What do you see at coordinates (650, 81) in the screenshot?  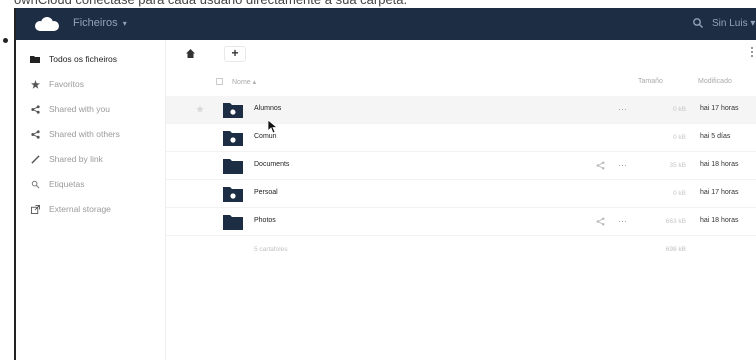 I see `column-header-size: Tamaño` at bounding box center [650, 81].